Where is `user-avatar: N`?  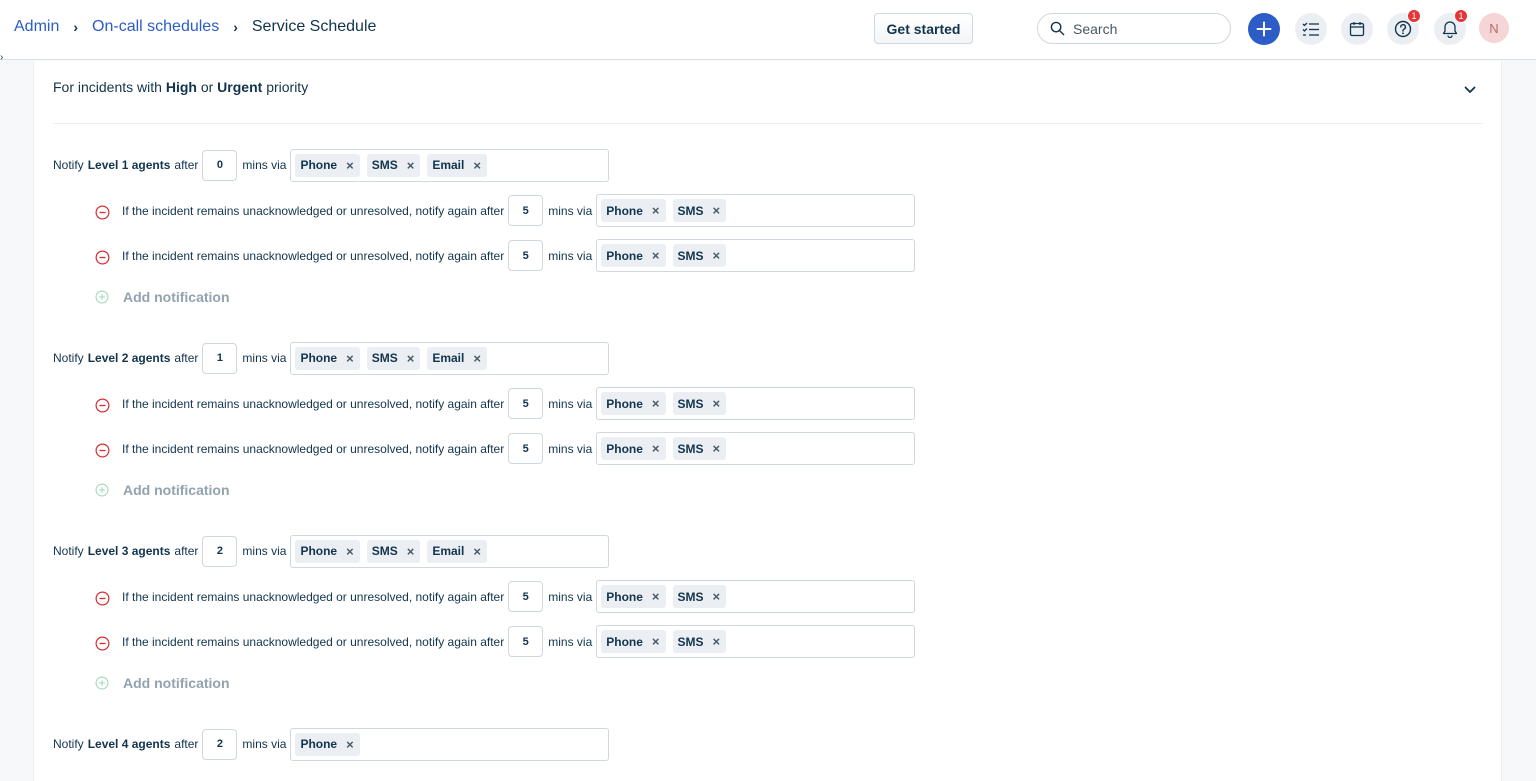
user-avatar: N is located at coordinates (1494, 28).